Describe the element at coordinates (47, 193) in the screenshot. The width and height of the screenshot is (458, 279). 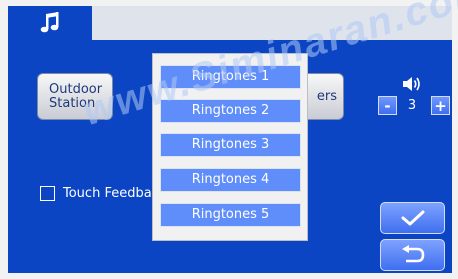
I see `touch-feedback-checkbox` at that location.